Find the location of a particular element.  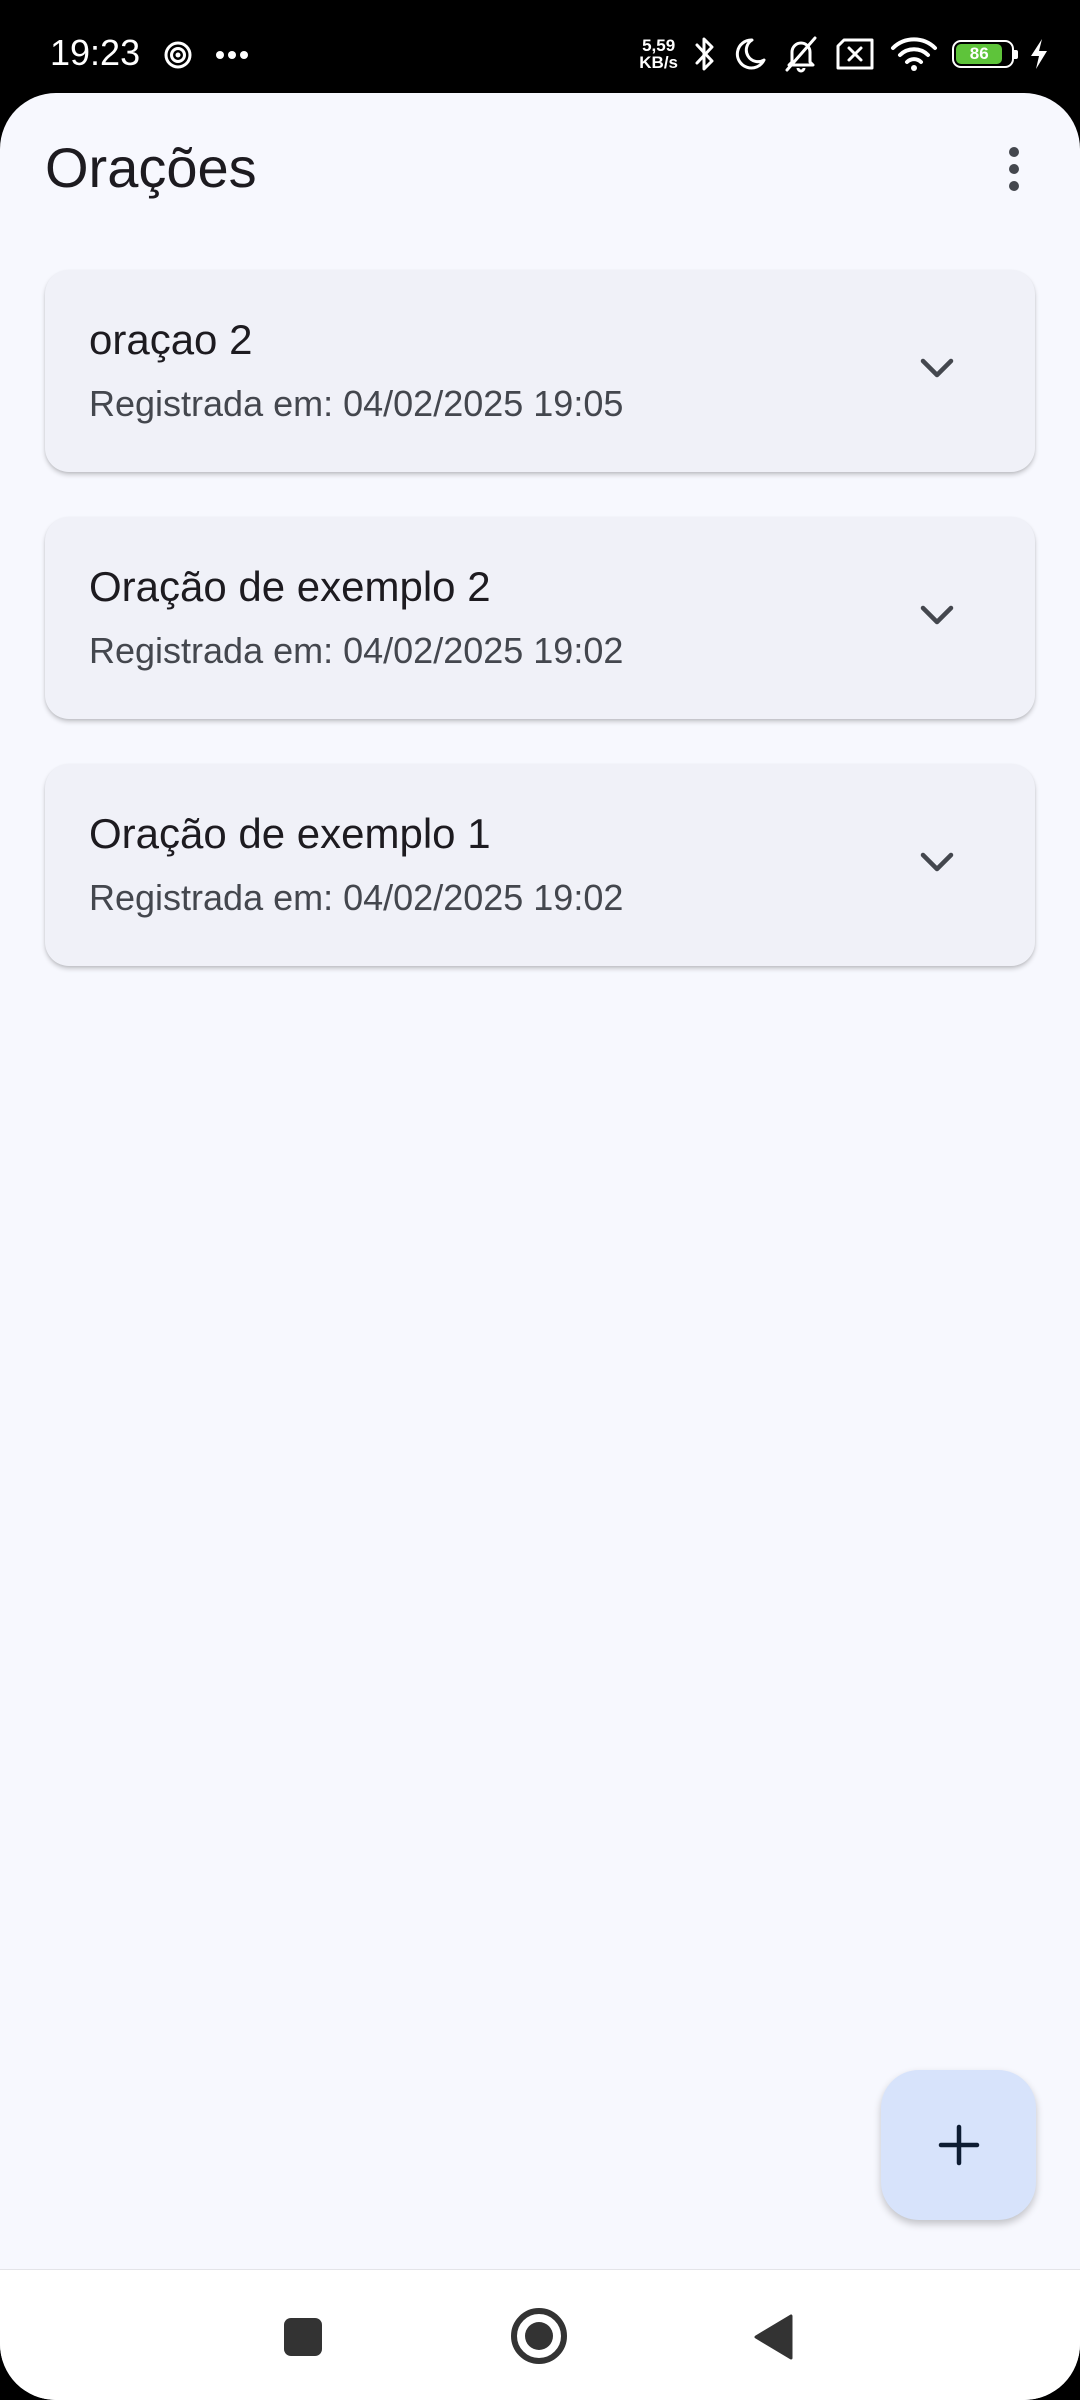

battery-icon: 86 is located at coordinates (985, 54).